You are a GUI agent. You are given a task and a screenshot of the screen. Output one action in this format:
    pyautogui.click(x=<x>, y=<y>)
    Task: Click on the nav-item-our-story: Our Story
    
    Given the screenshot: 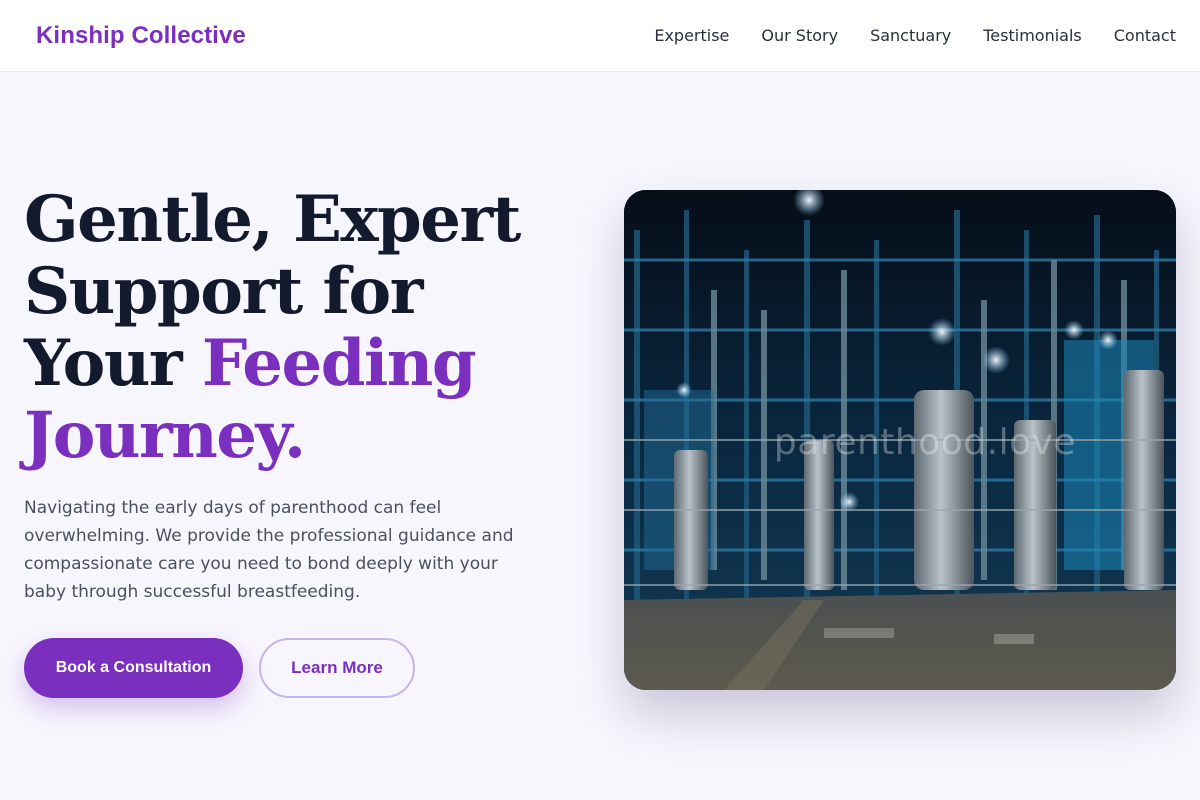 What is the action you would take?
    pyautogui.click(x=799, y=35)
    